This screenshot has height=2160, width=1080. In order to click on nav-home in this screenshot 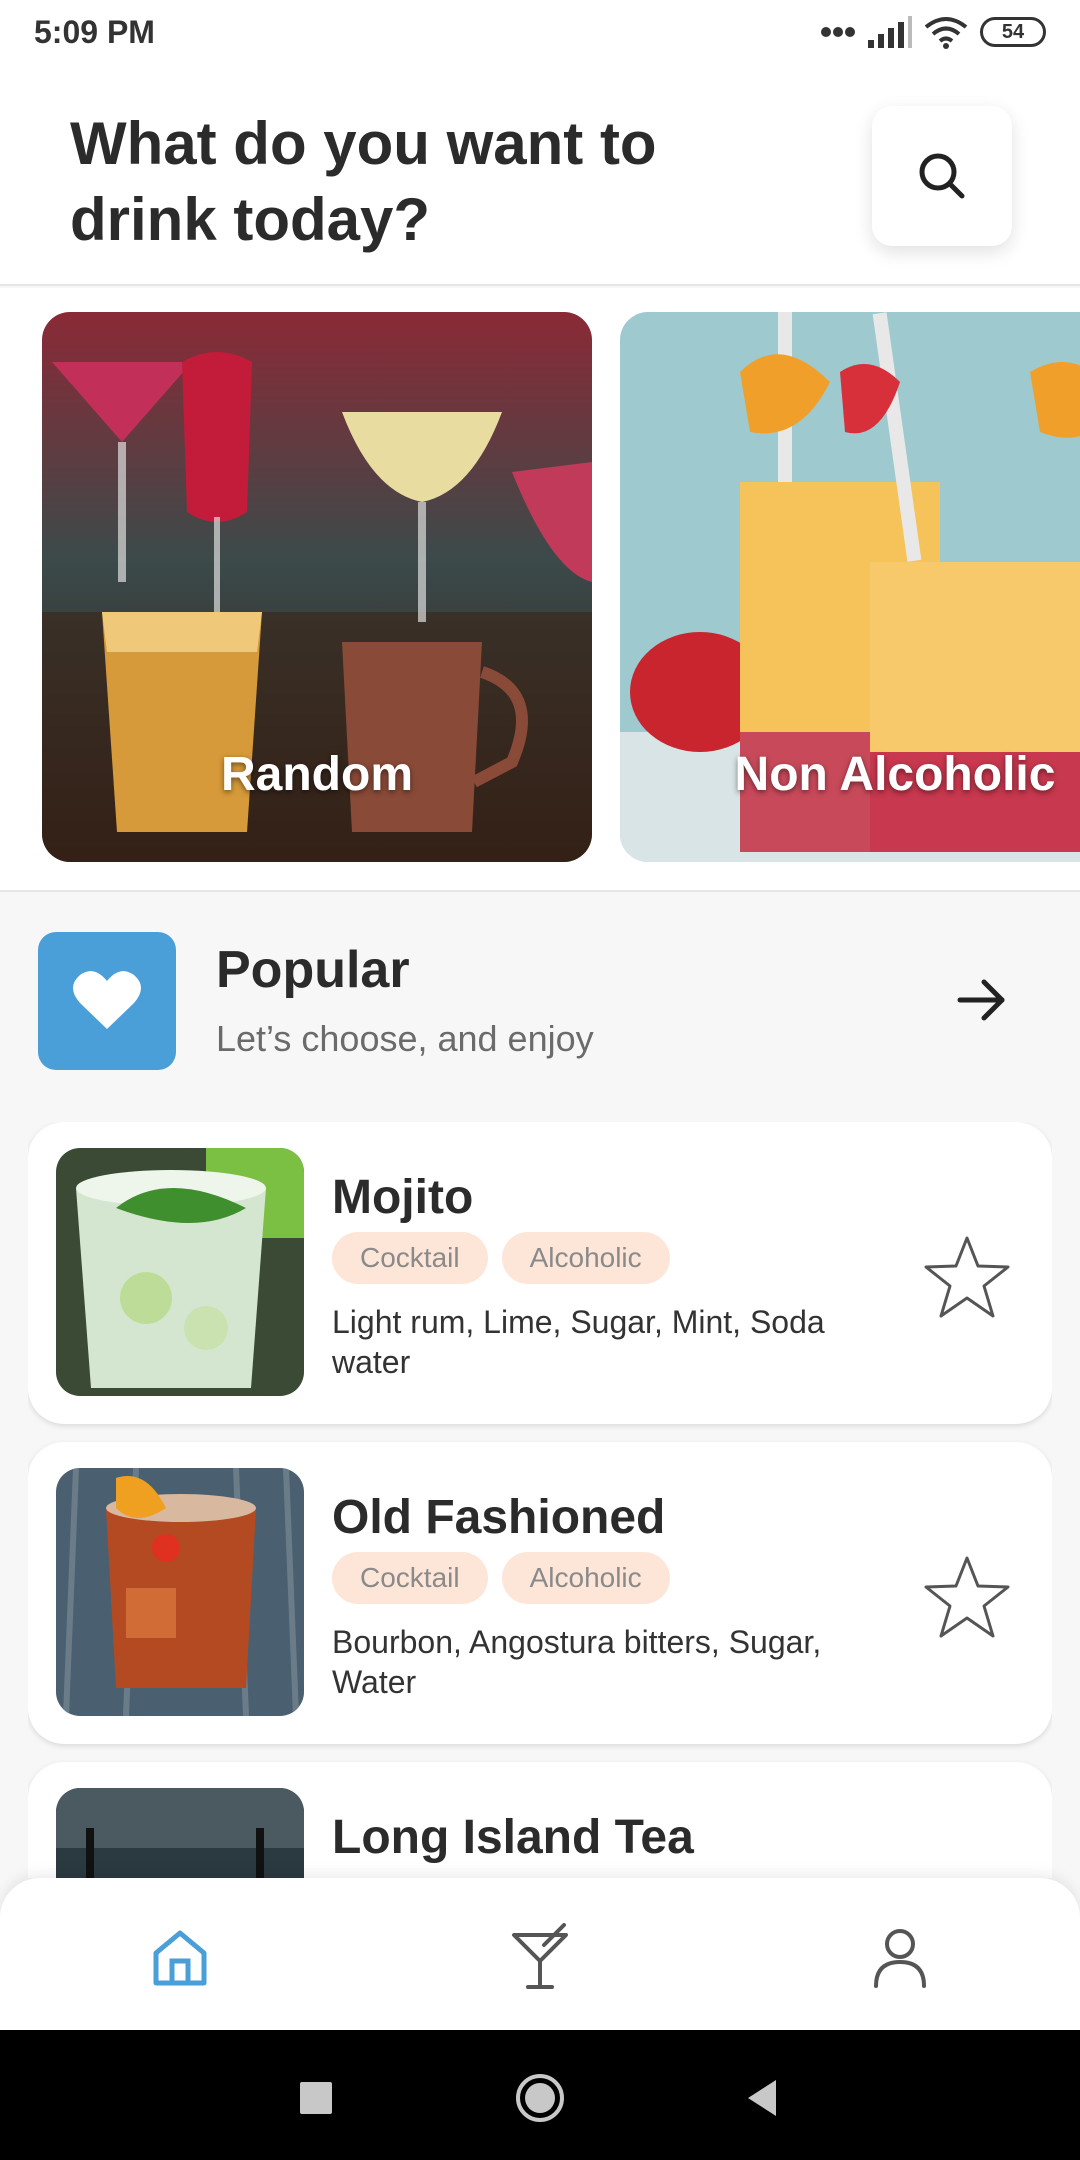, I will do `click(180, 1958)`.